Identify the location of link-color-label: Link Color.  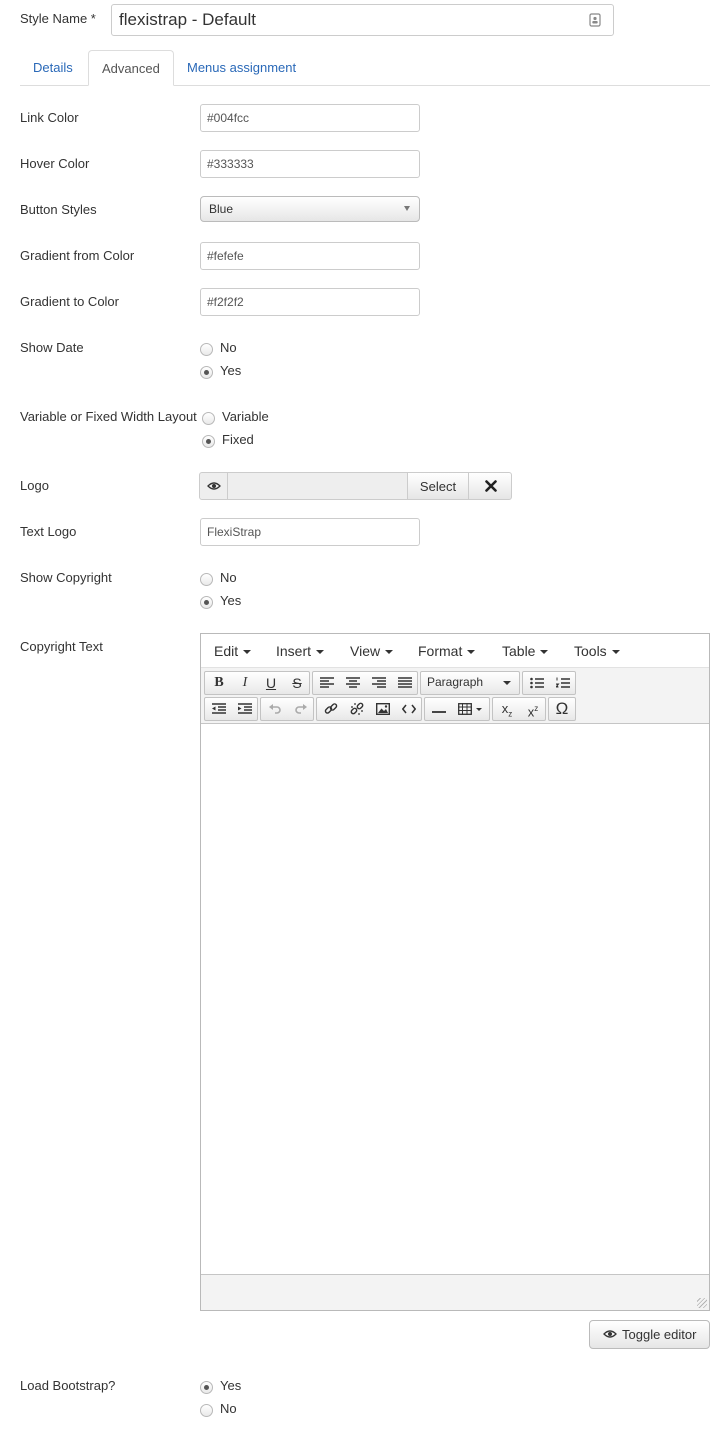
(49, 117).